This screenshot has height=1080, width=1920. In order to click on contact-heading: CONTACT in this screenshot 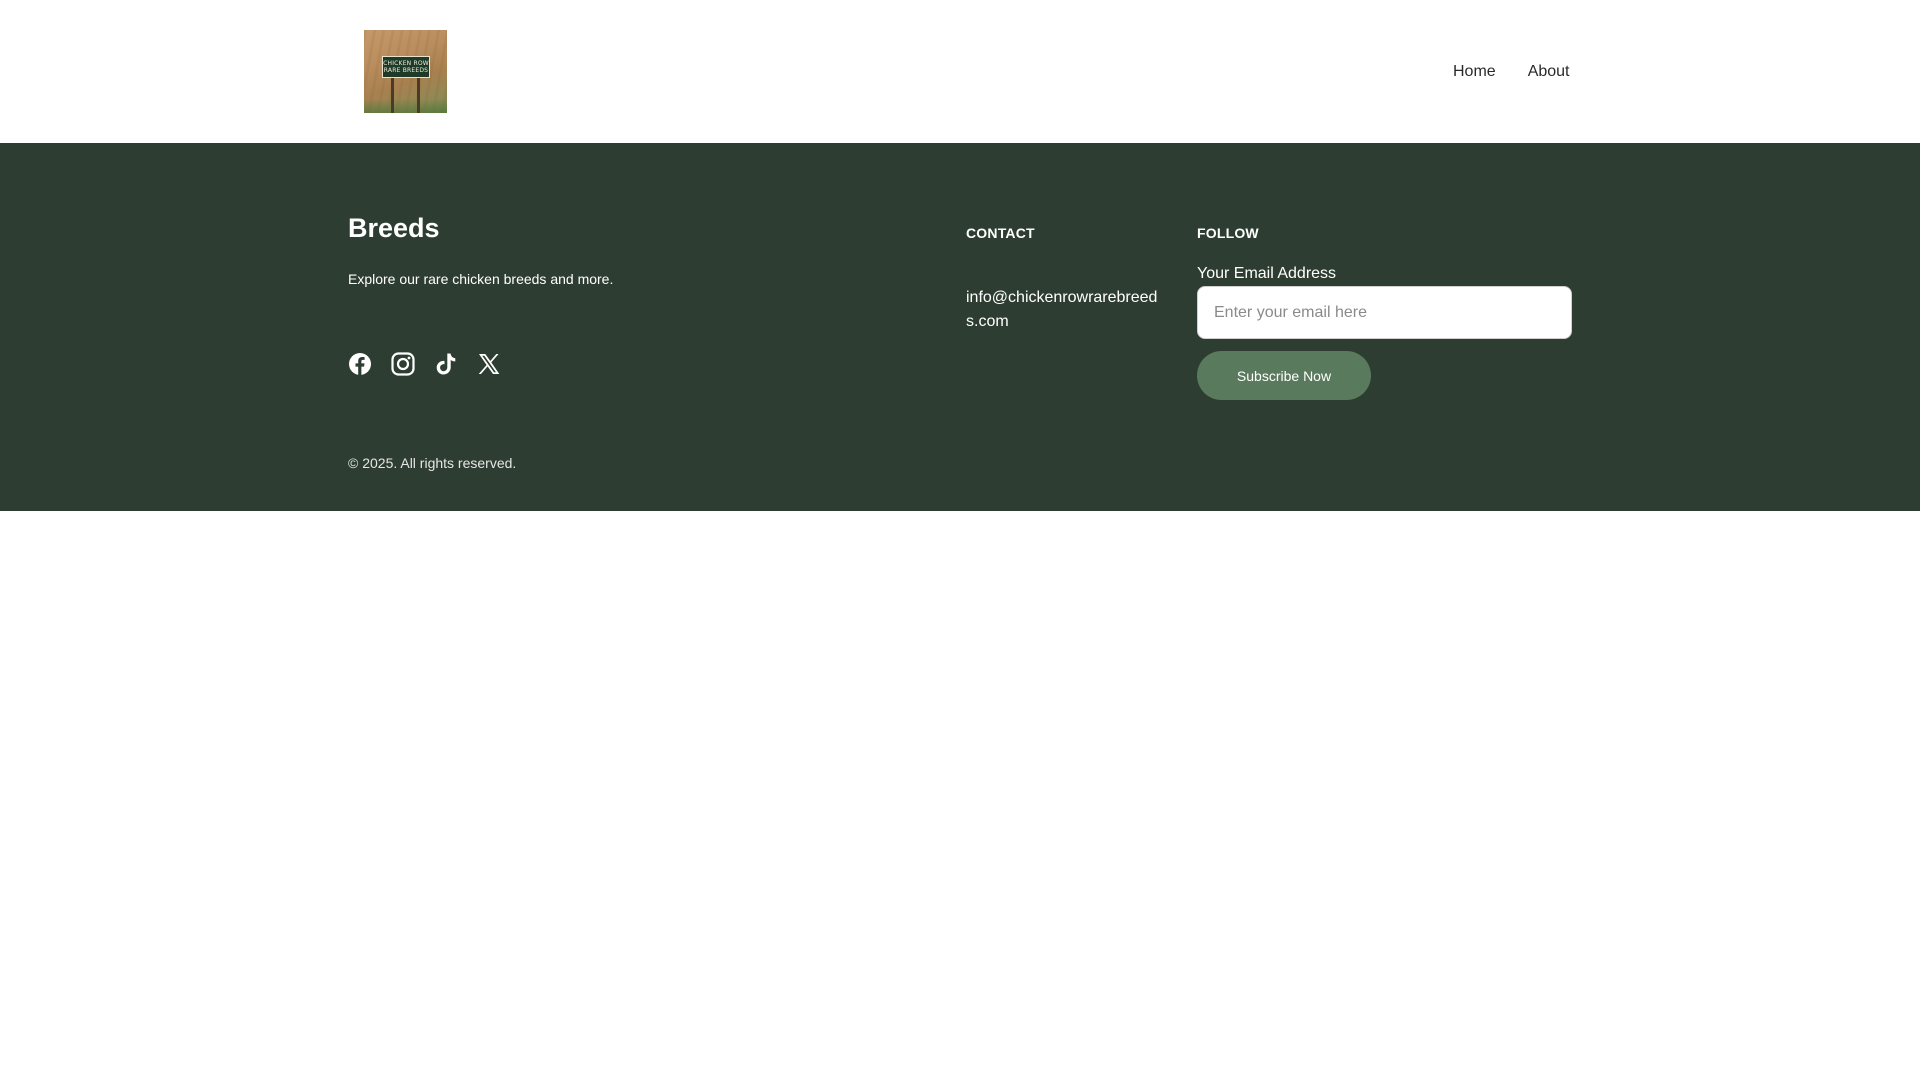, I will do `click(1000, 233)`.